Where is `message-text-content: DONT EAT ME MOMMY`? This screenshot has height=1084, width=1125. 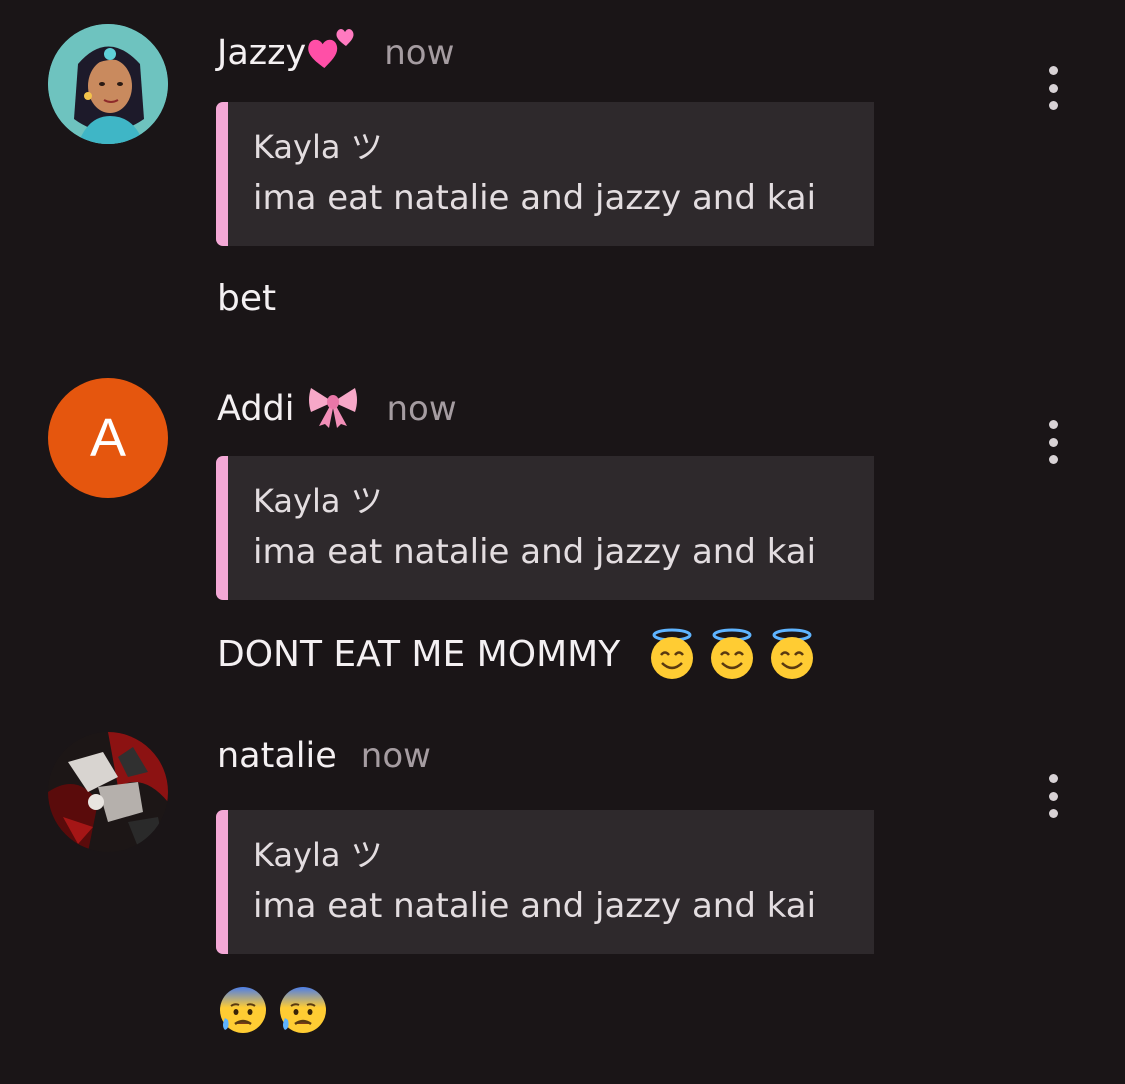 message-text-content: DONT EAT ME MOMMY is located at coordinates (419, 654).